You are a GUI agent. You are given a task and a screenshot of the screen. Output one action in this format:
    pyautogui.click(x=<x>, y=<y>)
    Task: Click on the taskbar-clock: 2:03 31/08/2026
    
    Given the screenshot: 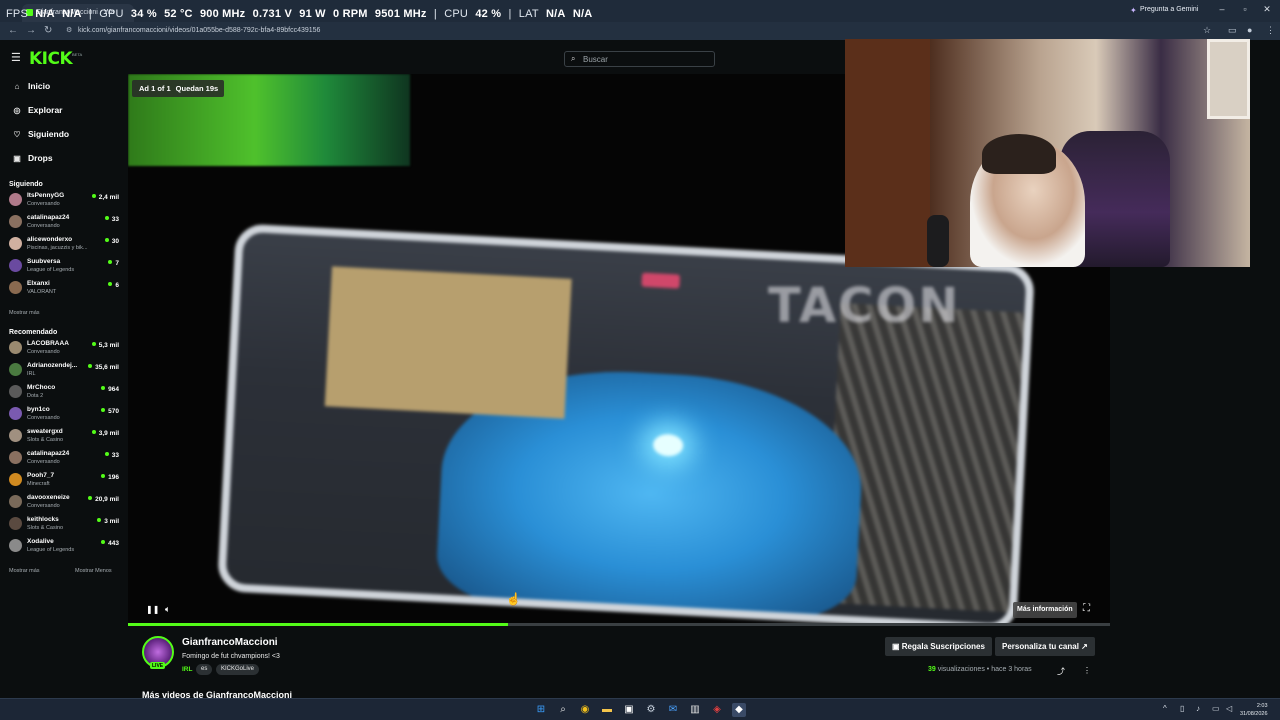 What is the action you would take?
    pyautogui.click(x=1254, y=710)
    